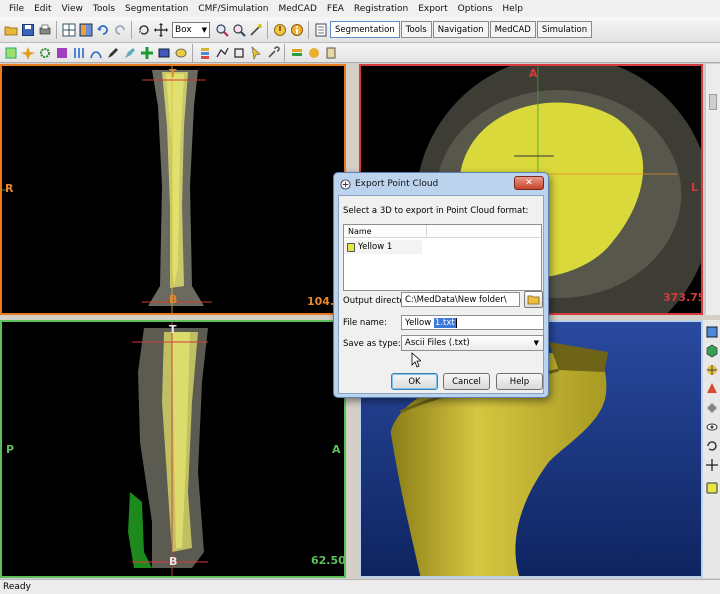 The height and width of the screenshot is (594, 720). I want to click on menu-medcad: MedCAD, so click(298, 9).